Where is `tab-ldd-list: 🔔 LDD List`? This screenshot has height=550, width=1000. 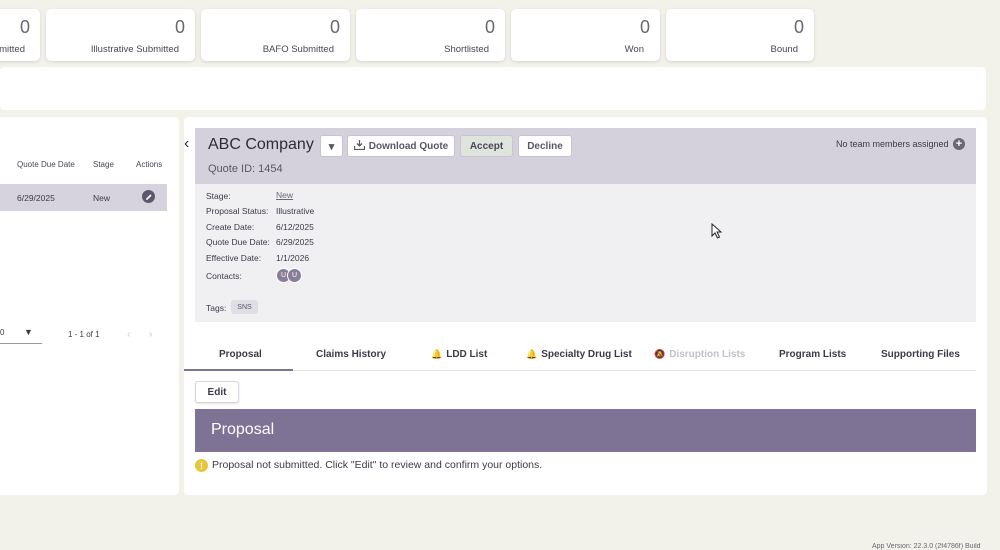
tab-ldd-list: 🔔 LDD List is located at coordinates (459, 354).